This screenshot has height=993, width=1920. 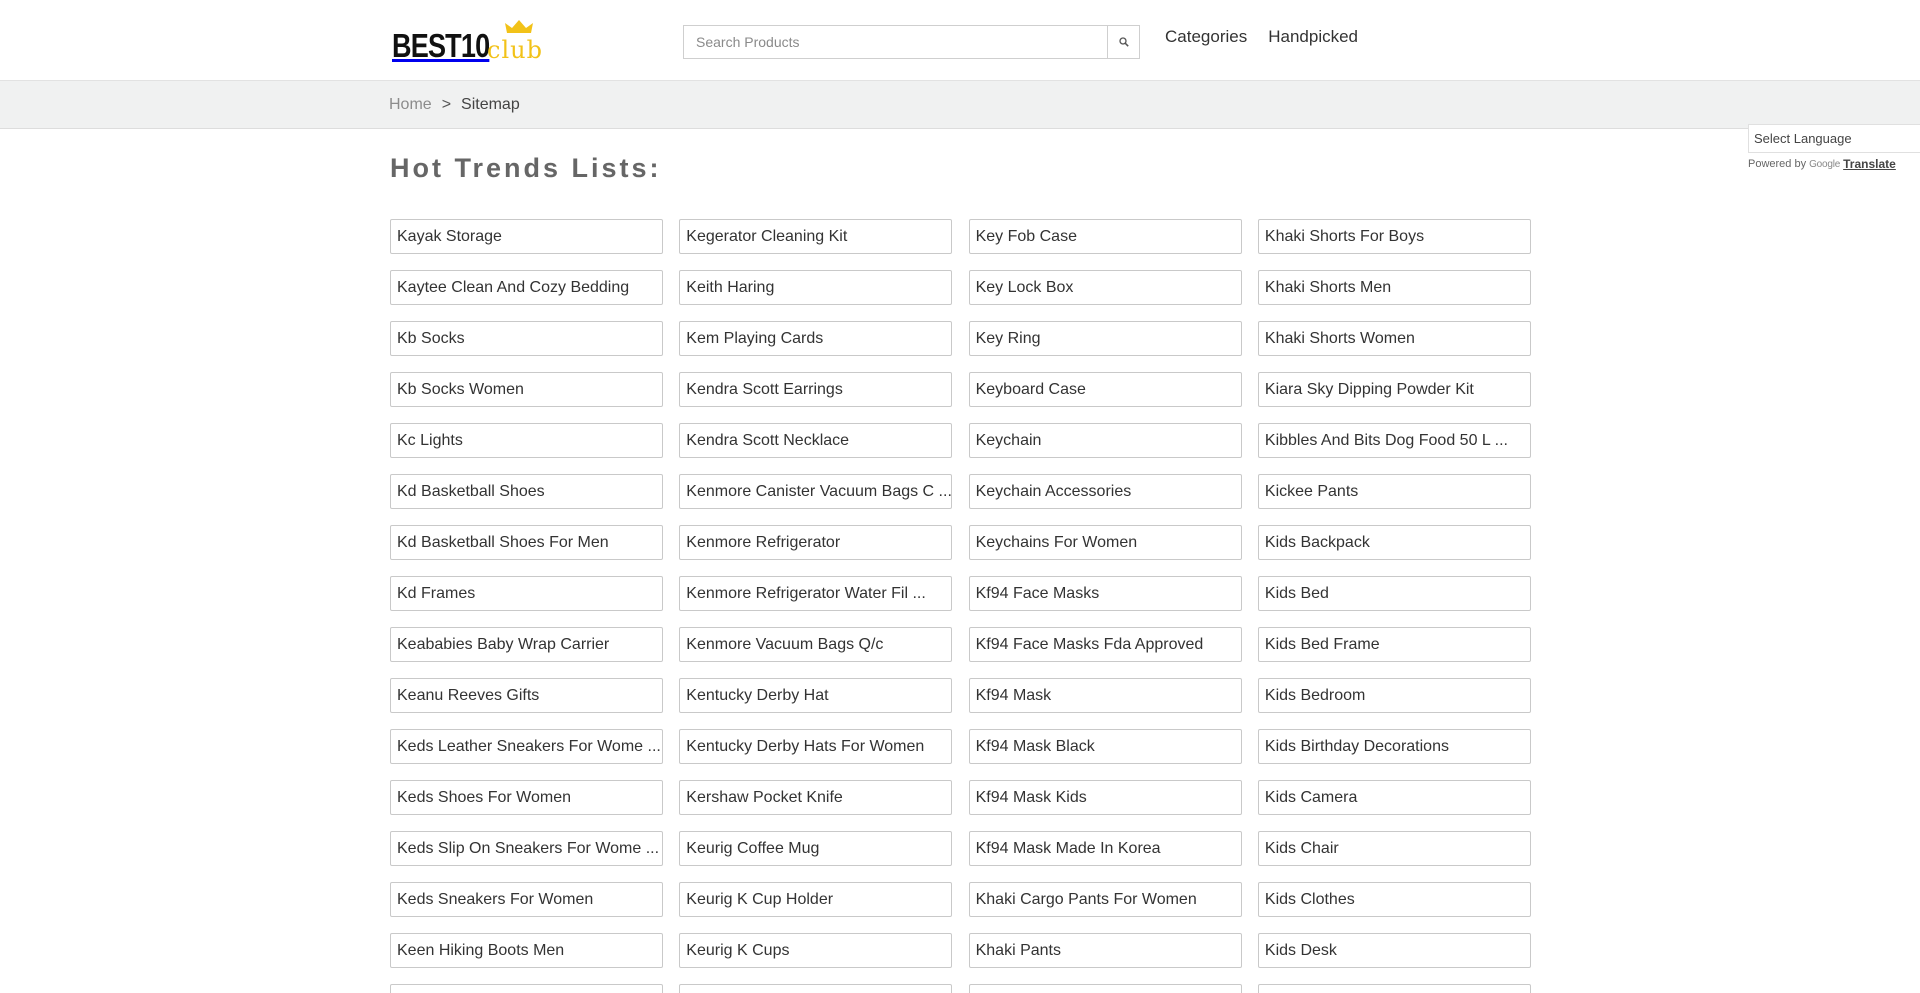 What do you see at coordinates (816, 746) in the screenshot?
I see `trend-link: Kentucky Derby Hats For Women` at bounding box center [816, 746].